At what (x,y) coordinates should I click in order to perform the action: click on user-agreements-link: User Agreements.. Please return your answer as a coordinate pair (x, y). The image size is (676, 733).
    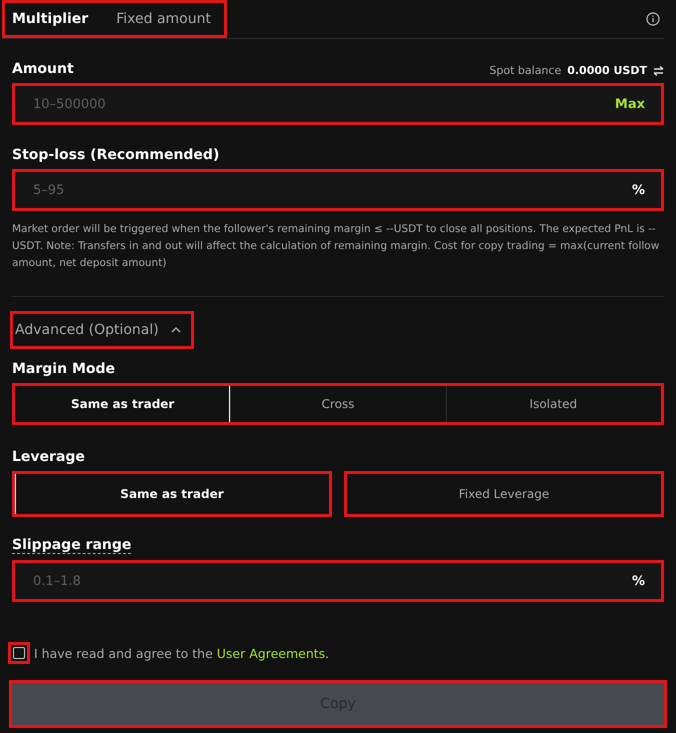
    Looking at the image, I should click on (273, 653).